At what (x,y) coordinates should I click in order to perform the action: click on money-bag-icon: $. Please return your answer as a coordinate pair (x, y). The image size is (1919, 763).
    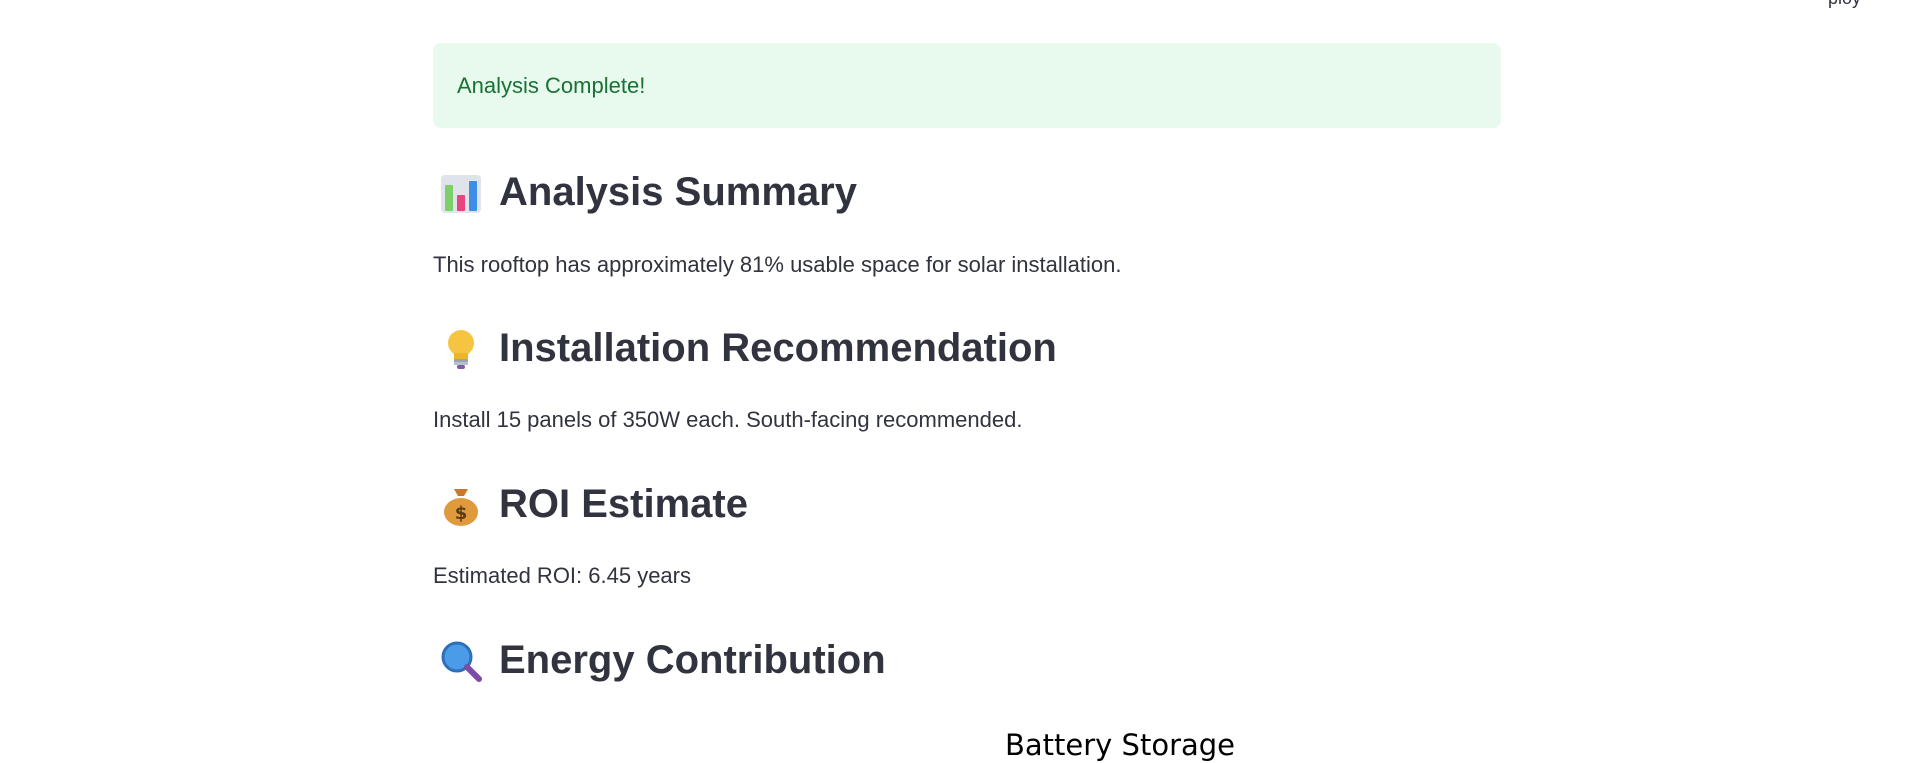
    Looking at the image, I should click on (461, 505).